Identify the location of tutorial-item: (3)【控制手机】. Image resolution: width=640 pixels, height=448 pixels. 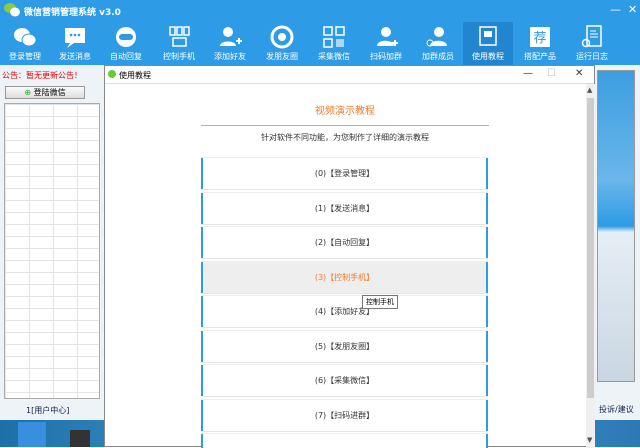
(344, 277).